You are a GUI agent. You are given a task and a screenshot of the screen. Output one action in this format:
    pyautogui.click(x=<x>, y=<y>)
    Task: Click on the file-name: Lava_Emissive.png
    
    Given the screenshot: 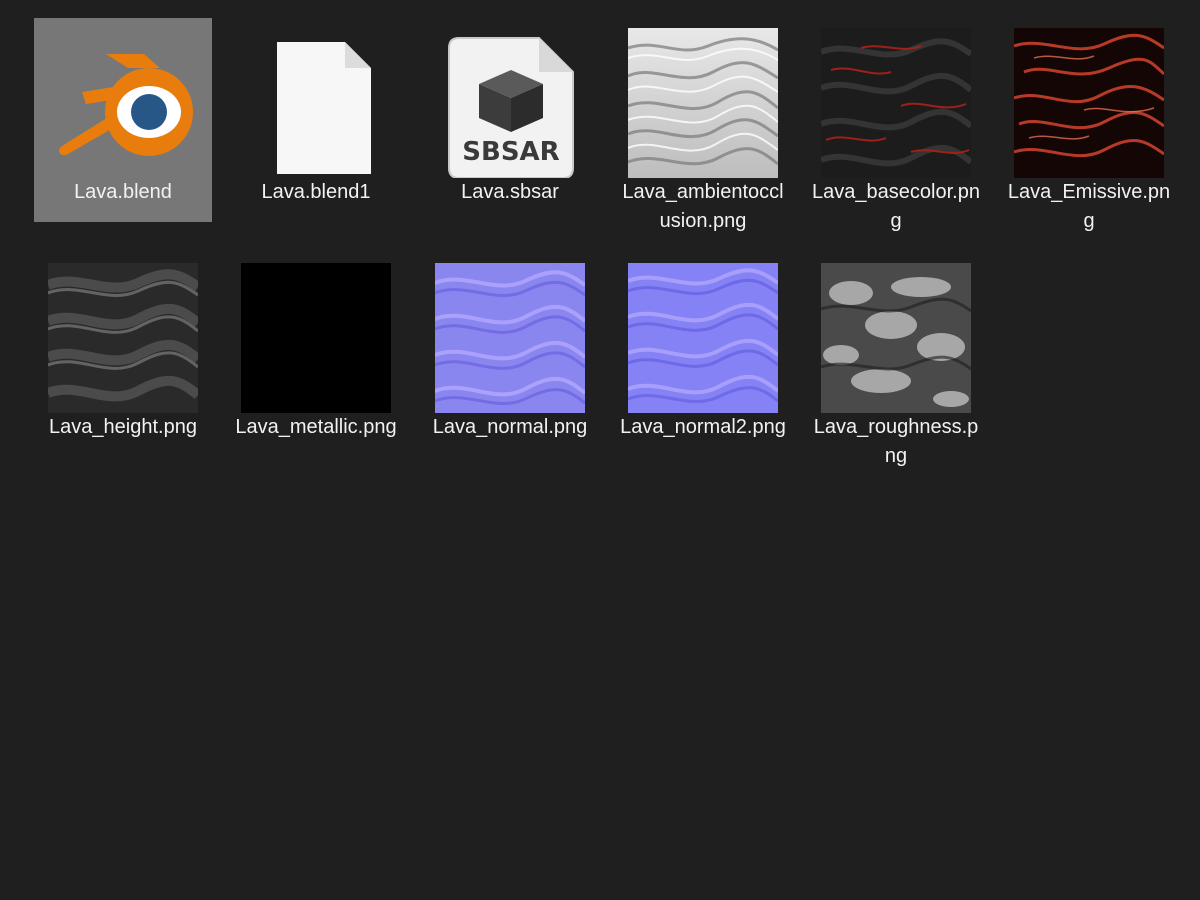 What is the action you would take?
    pyautogui.click(x=1089, y=206)
    